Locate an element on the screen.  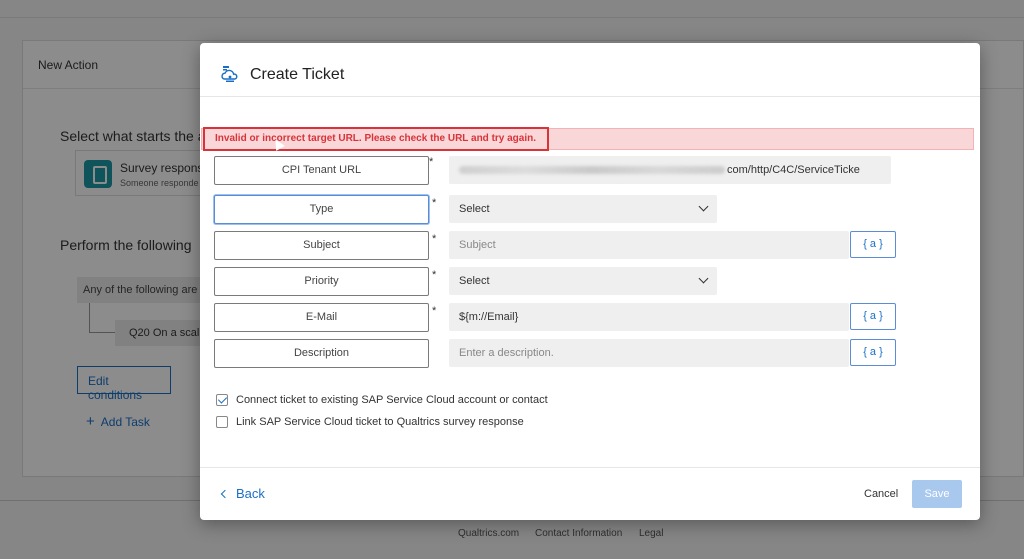
email-variable-button: { a } is located at coordinates (873, 316).